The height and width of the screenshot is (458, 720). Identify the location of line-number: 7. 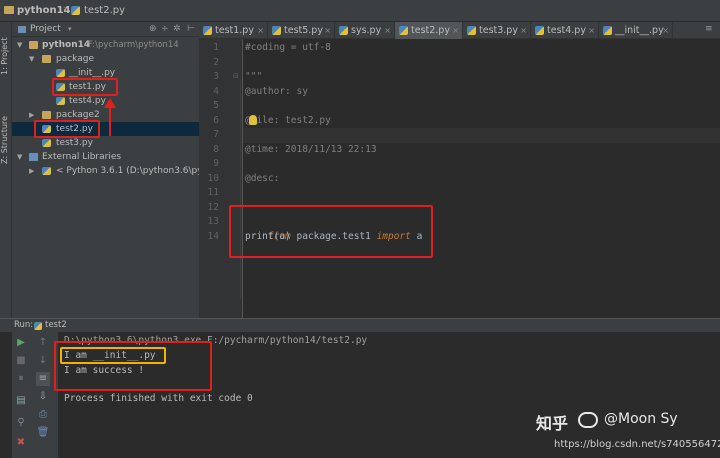
(216, 134).